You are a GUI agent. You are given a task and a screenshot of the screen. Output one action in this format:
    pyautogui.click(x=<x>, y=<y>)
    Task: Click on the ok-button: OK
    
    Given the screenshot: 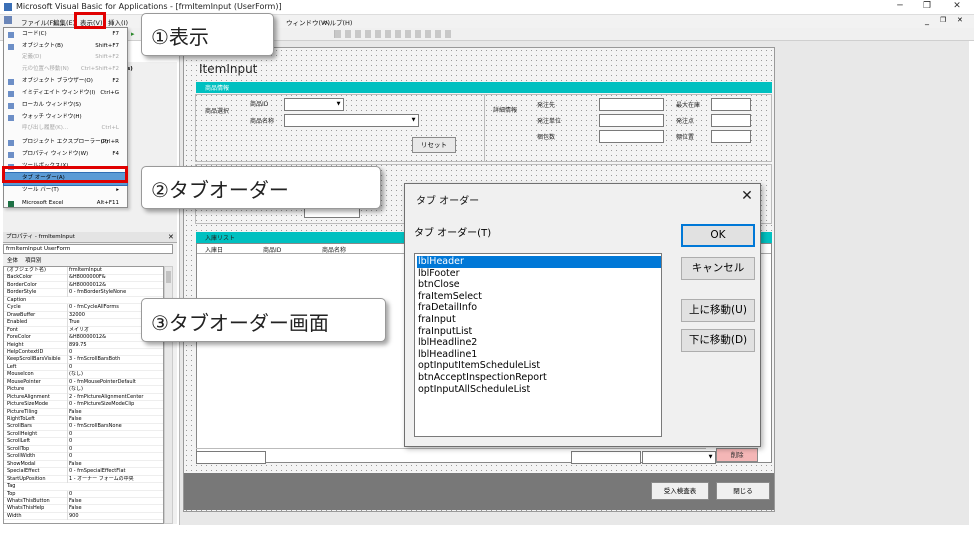 What is the action you would take?
    pyautogui.click(x=718, y=235)
    